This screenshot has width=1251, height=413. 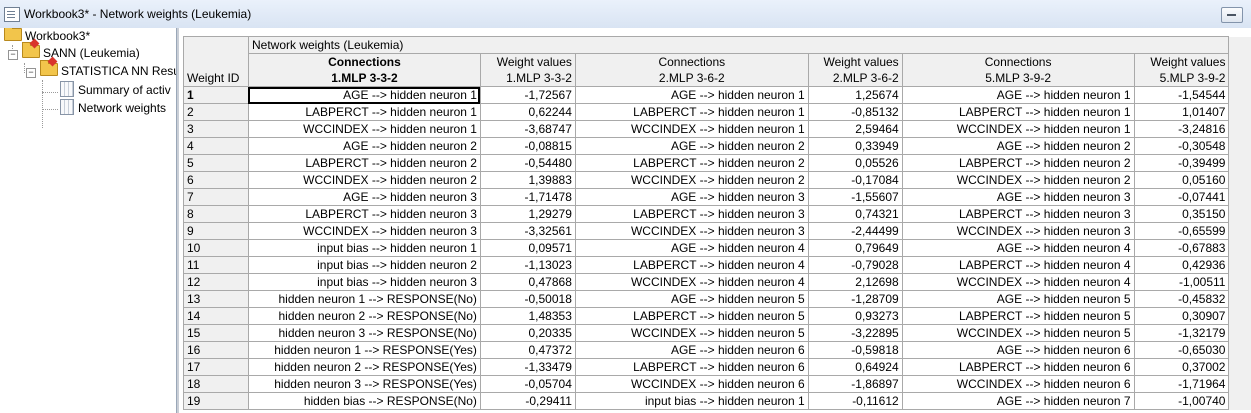 What do you see at coordinates (855, 401) in the screenshot?
I see `weight-value-cell: -0,11612` at bounding box center [855, 401].